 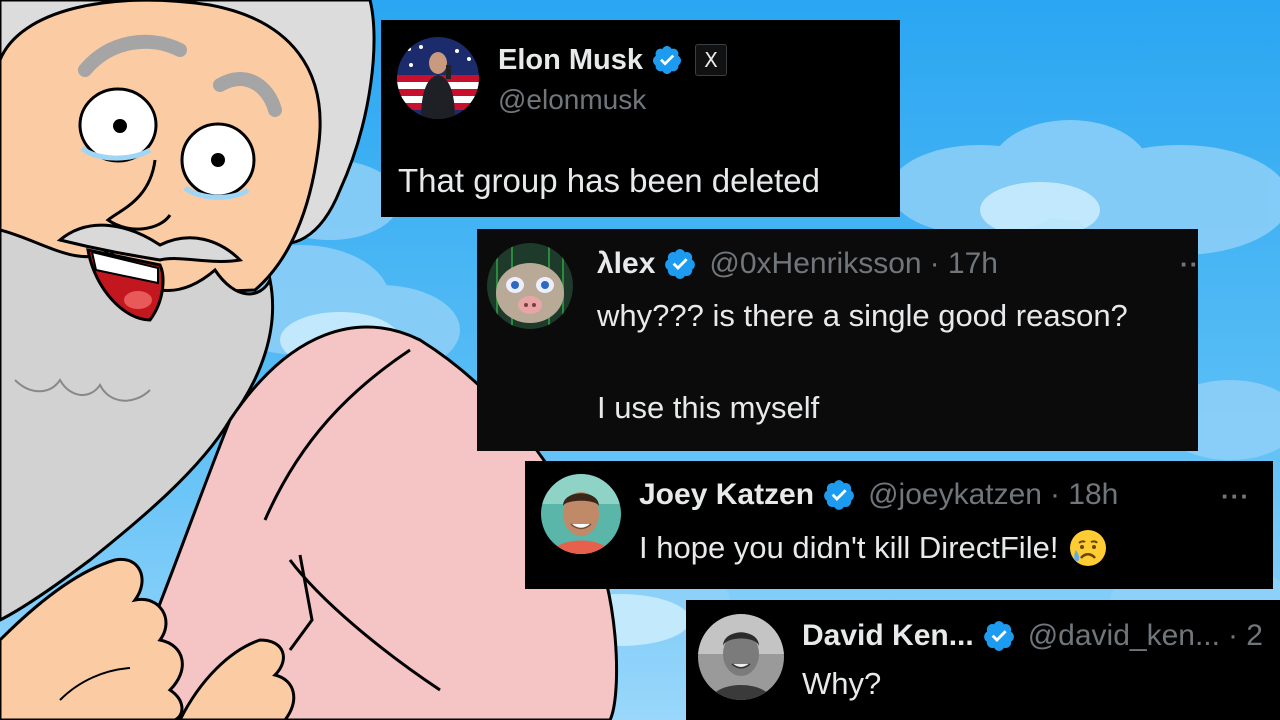 I want to click on display-name: Elon Musk, so click(x=570, y=60).